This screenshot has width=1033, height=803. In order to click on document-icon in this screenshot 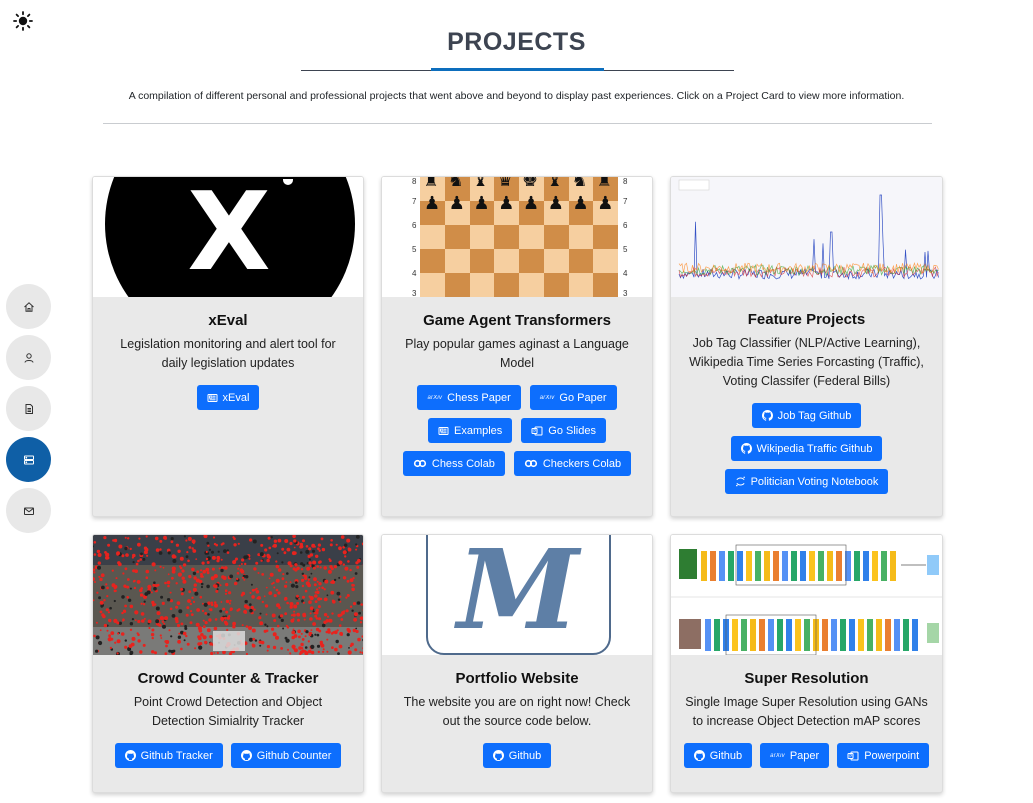, I will do `click(29, 408)`.